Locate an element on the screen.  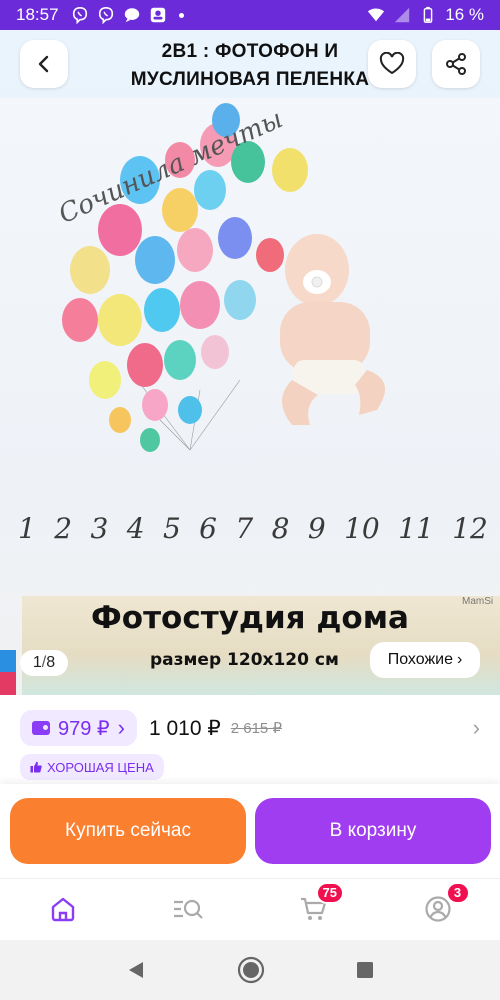
month-numbers: 1 2 3 4 5 6 7 8 9 10 11 12 is located at coordinates (253, 528).